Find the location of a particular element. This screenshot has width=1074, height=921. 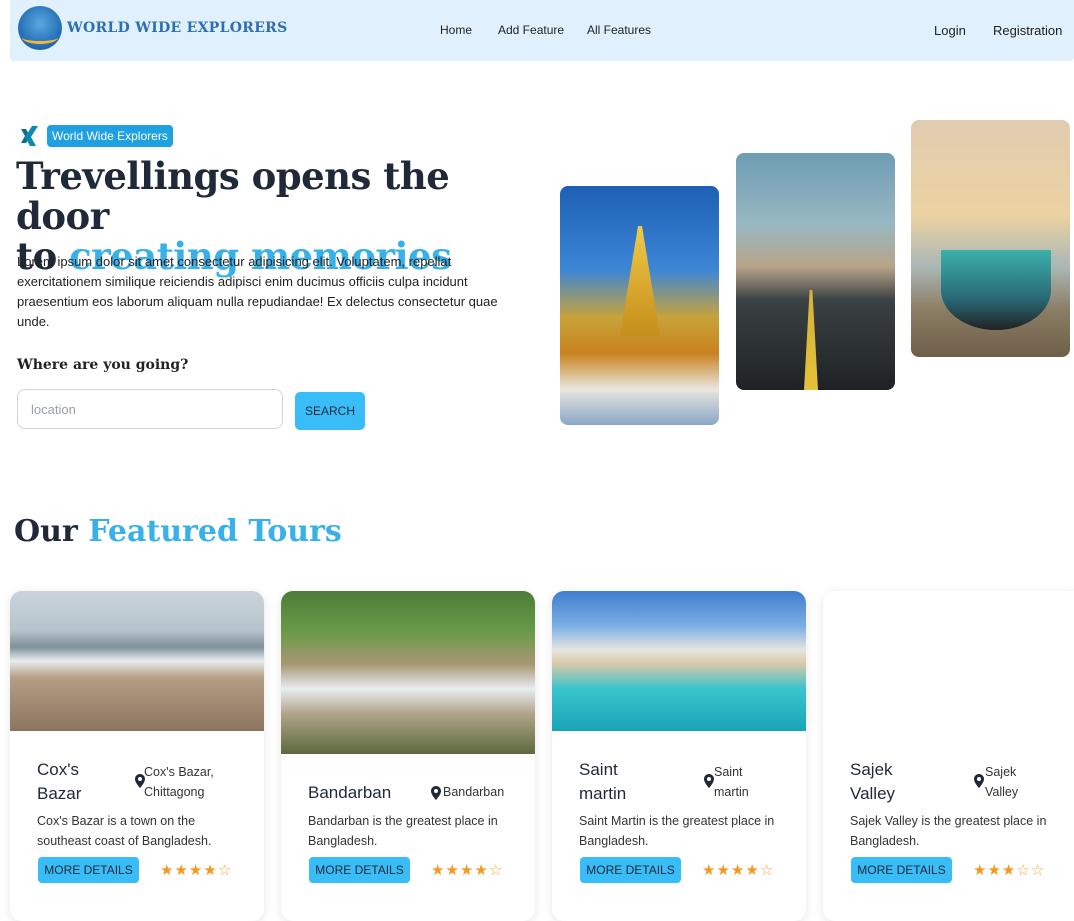

nav-link-all-features: All Features is located at coordinates (619, 30).